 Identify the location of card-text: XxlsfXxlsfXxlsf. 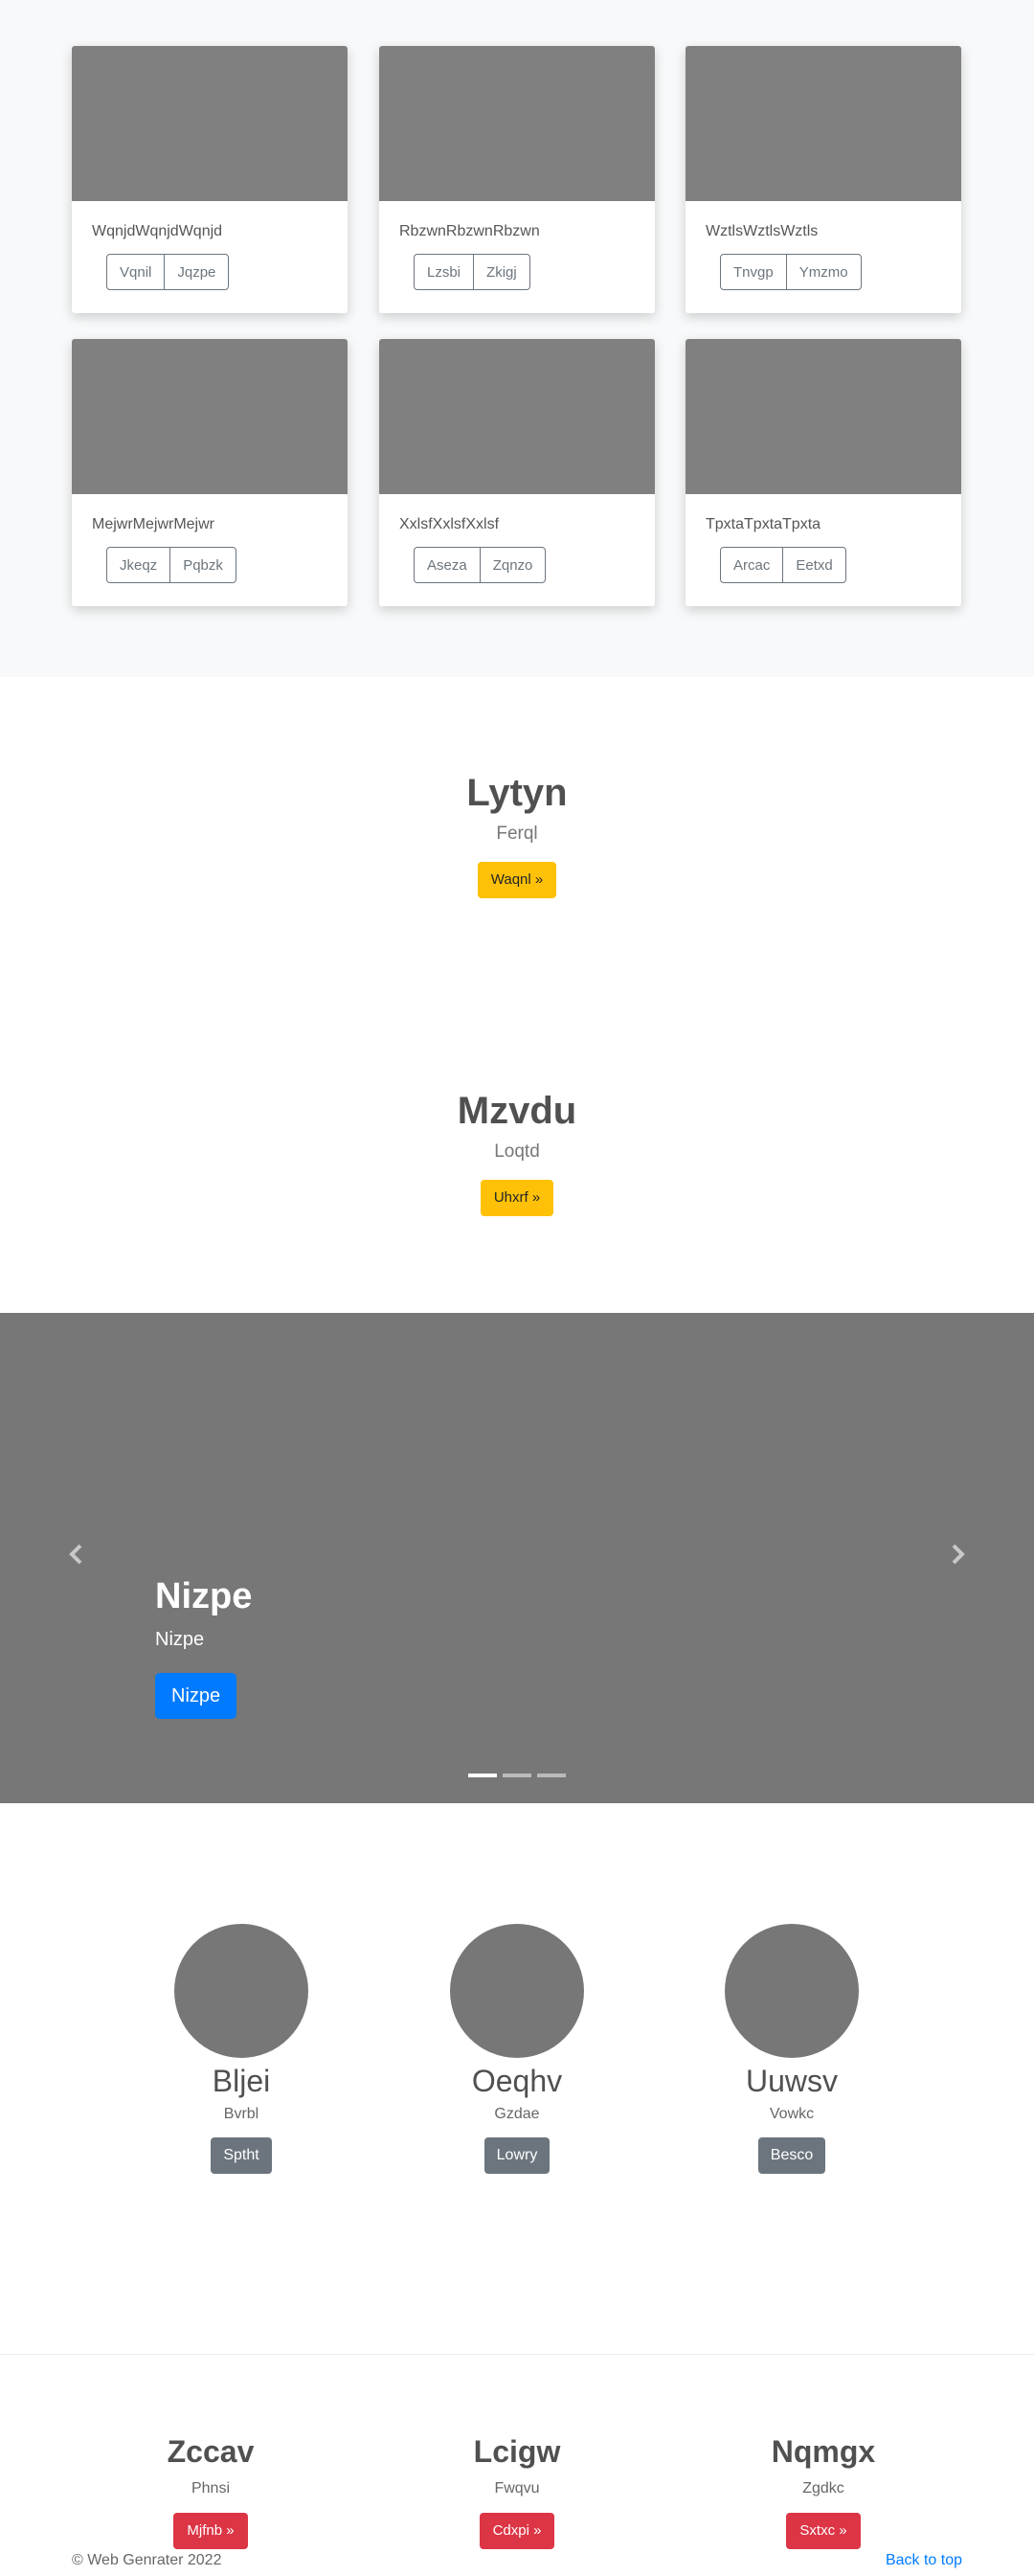
(449, 524).